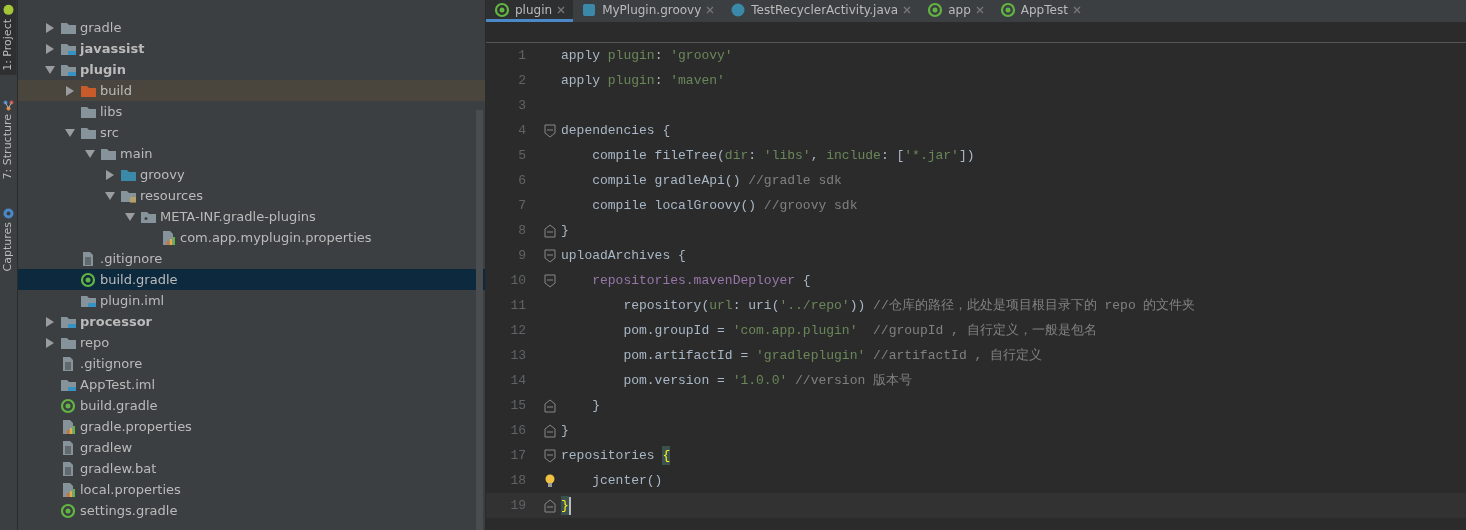  Describe the element at coordinates (821, 11) in the screenshot. I see `editor-tab: TestRecyclerActivity.java` at that location.